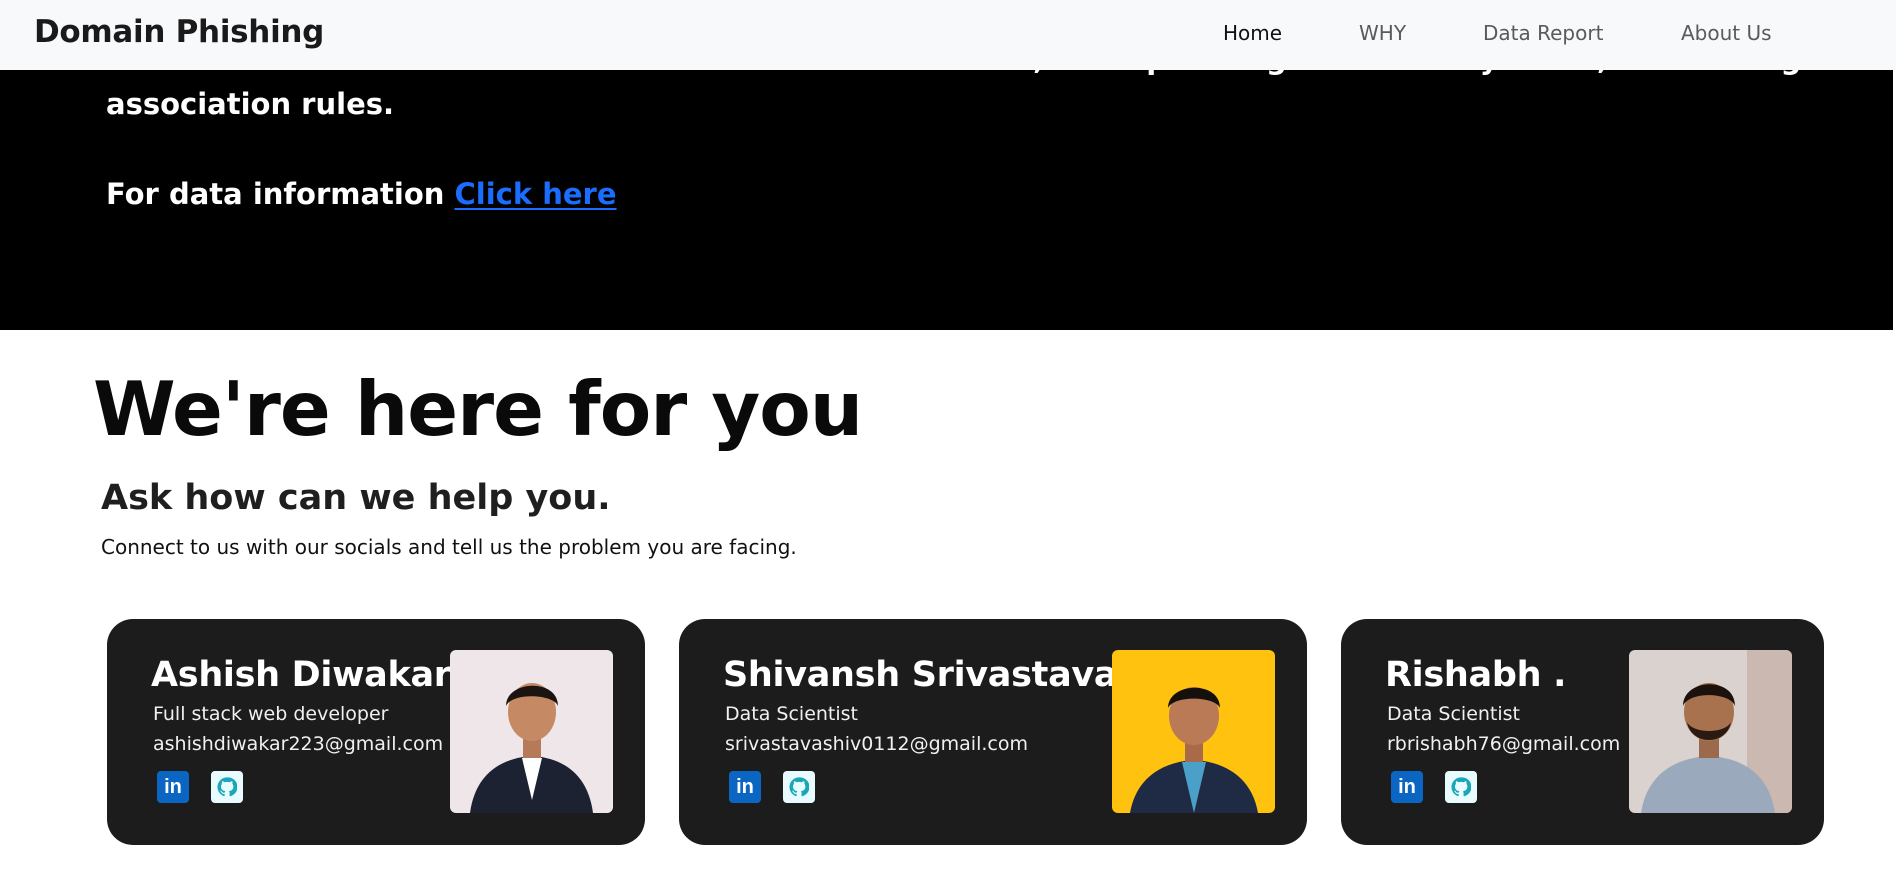 The width and height of the screenshot is (1896, 883). Describe the element at coordinates (301, 675) in the screenshot. I see `member-name: Ashish Diwakar` at that location.